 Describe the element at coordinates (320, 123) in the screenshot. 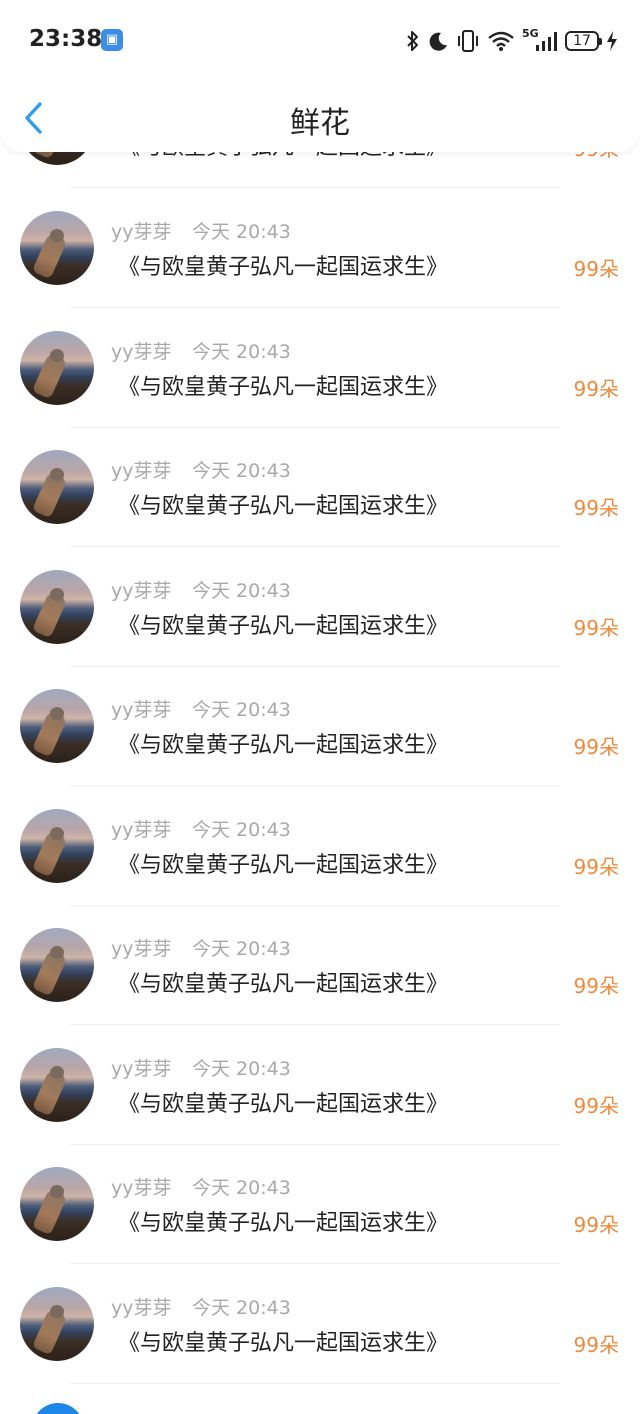

I see `page-title: 鲜花` at that location.